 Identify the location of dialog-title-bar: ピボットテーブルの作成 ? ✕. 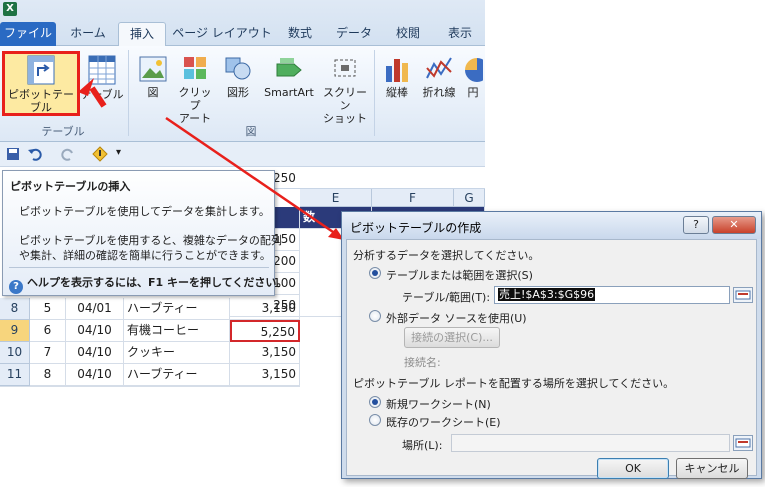
(551, 225).